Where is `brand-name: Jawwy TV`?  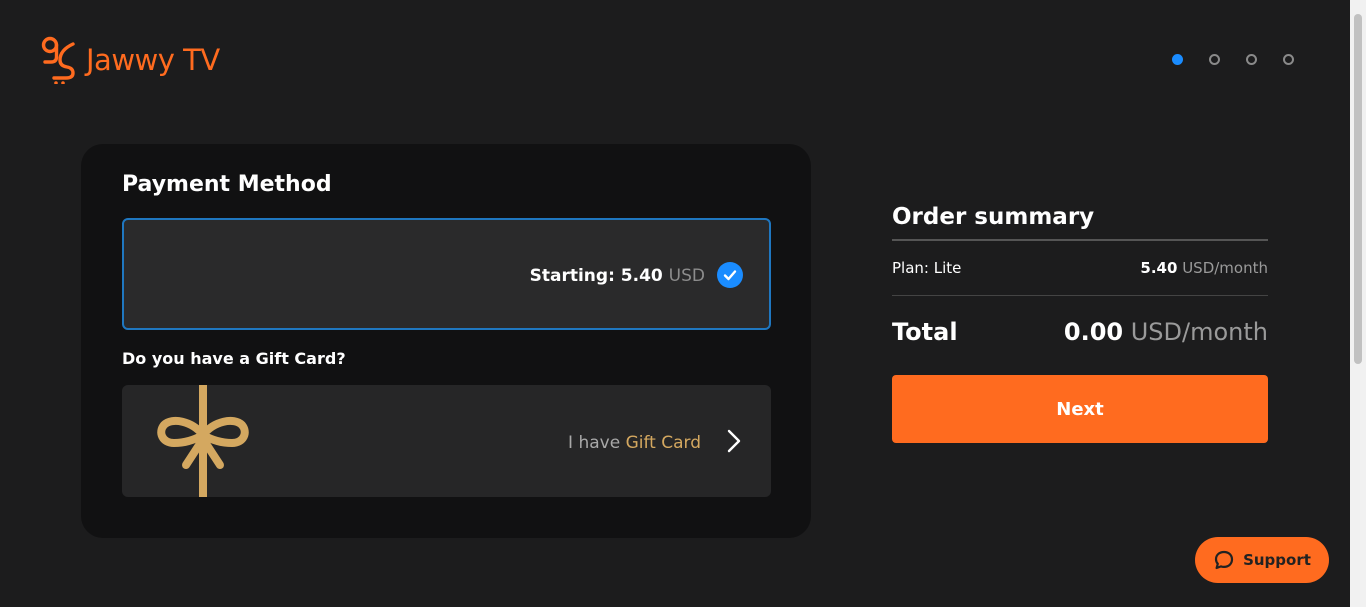
brand-name: Jawwy TV is located at coordinates (153, 60).